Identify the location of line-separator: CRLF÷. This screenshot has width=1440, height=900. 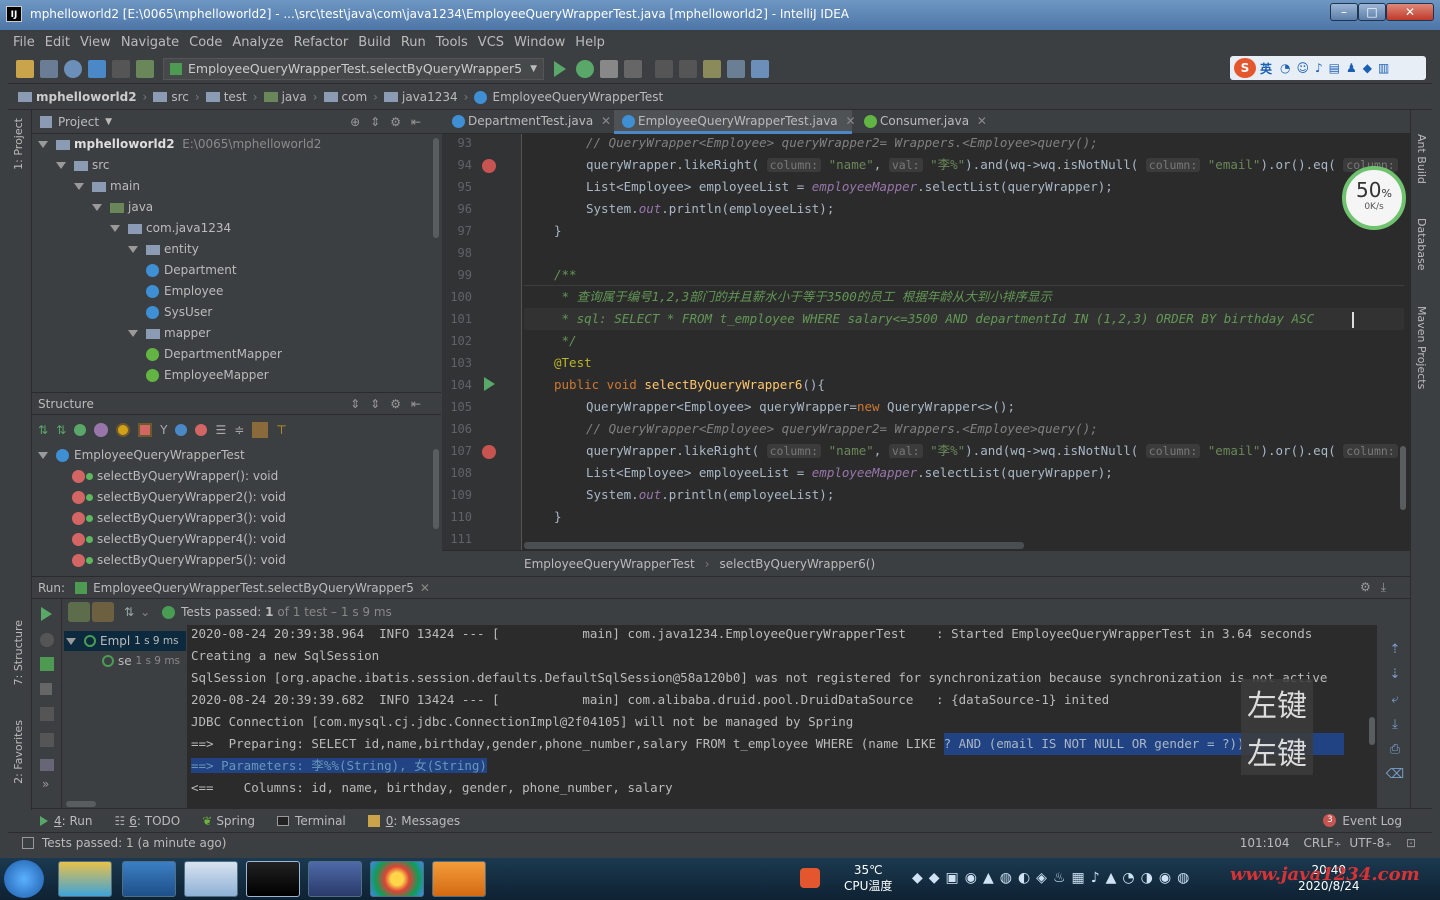
(1323, 843).